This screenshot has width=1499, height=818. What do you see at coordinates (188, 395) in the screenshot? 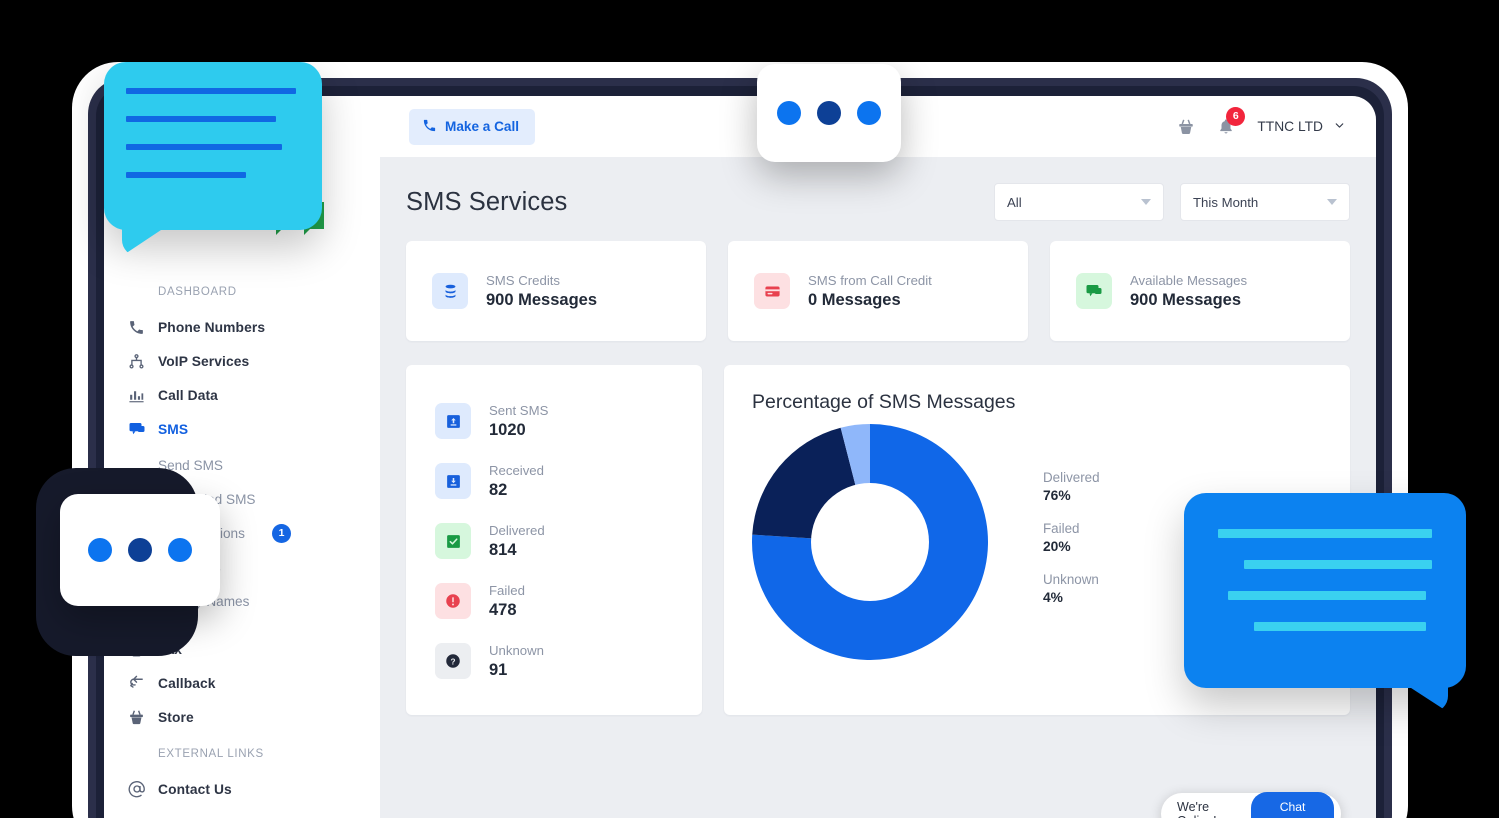
I see `sidebar-item-label: Call Data` at bounding box center [188, 395].